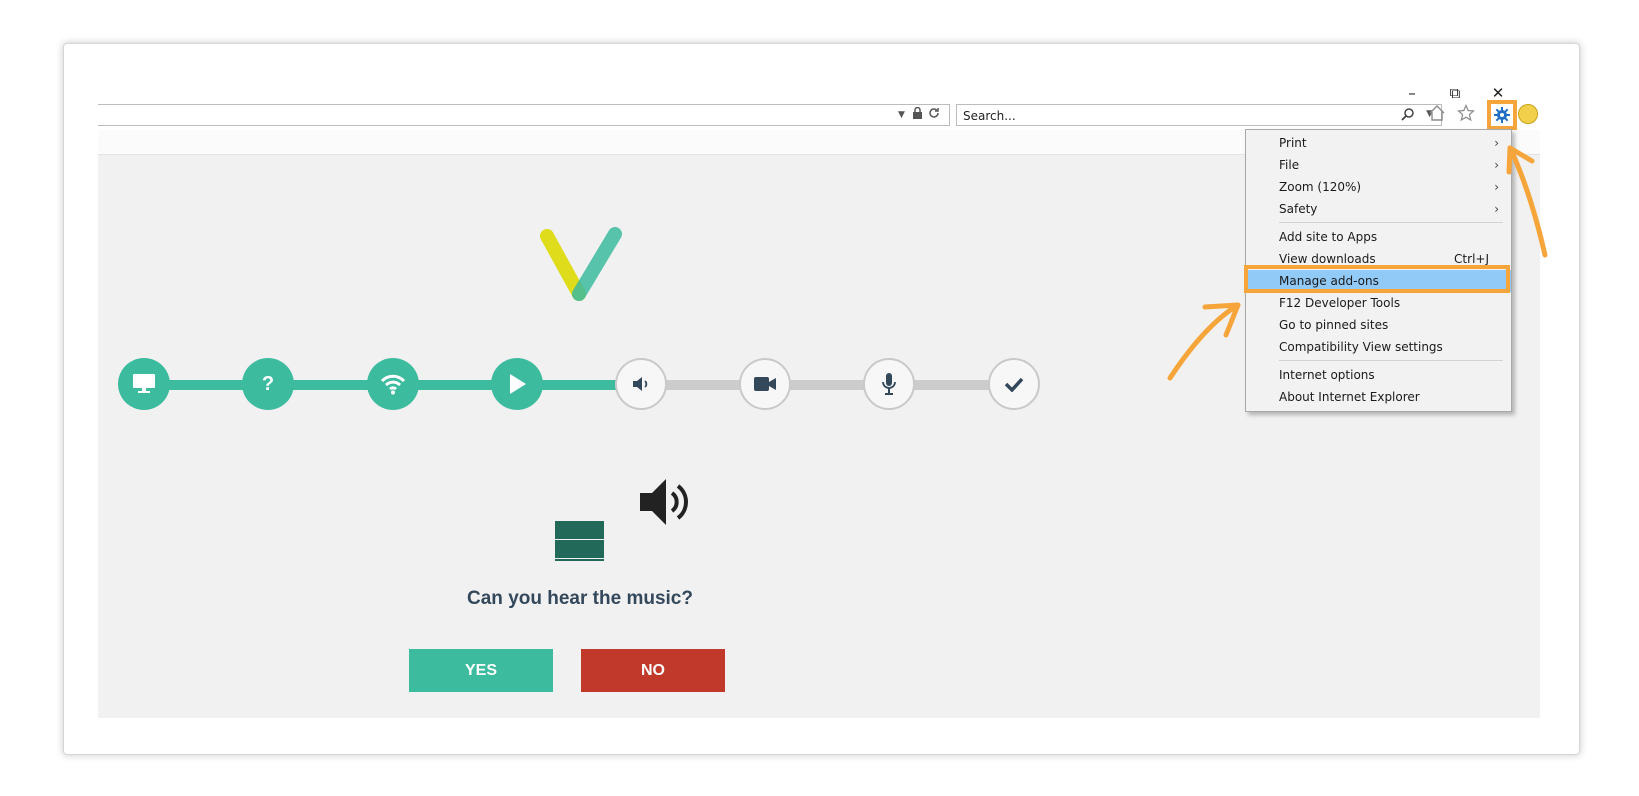 The width and height of the screenshot is (1639, 796). What do you see at coordinates (580, 542) in the screenshot?
I see `sound-level-meter` at bounding box center [580, 542].